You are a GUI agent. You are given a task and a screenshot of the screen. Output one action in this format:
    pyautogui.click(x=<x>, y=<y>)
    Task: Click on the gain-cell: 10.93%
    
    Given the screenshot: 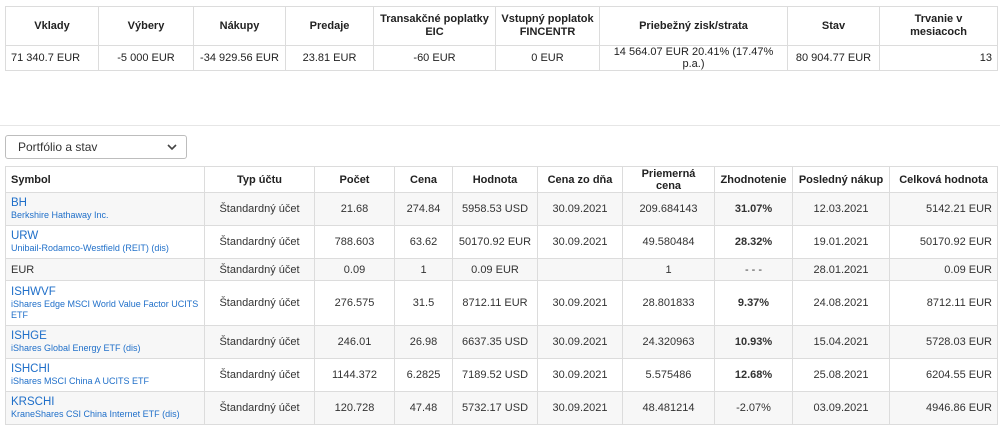 What is the action you would take?
    pyautogui.click(x=753, y=342)
    